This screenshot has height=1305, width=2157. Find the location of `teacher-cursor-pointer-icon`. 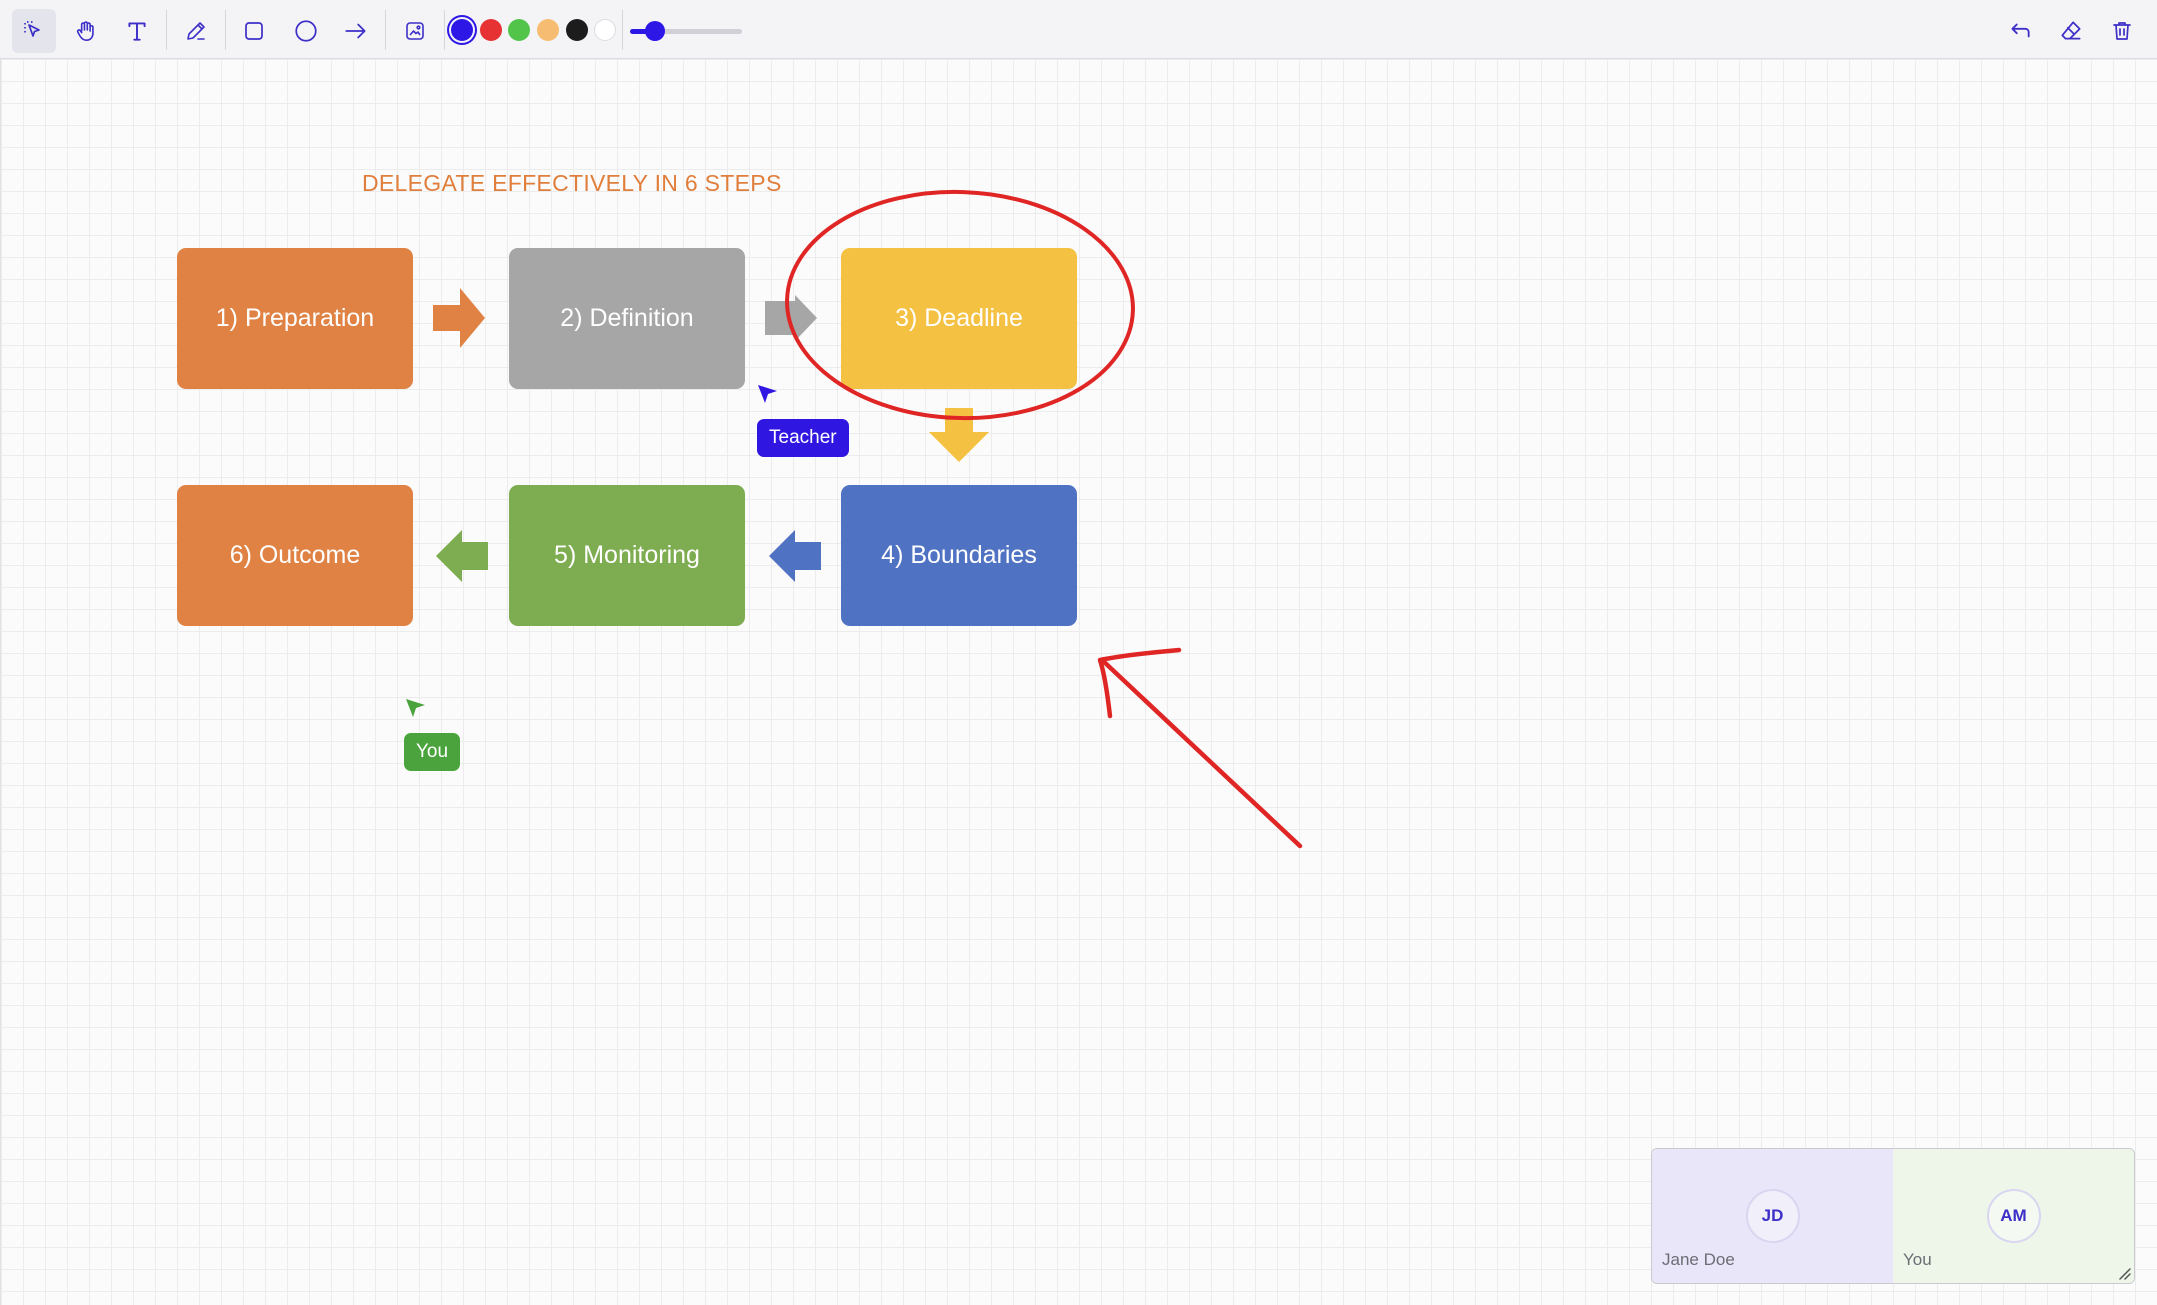

teacher-cursor-pointer-icon is located at coordinates (767, 394).